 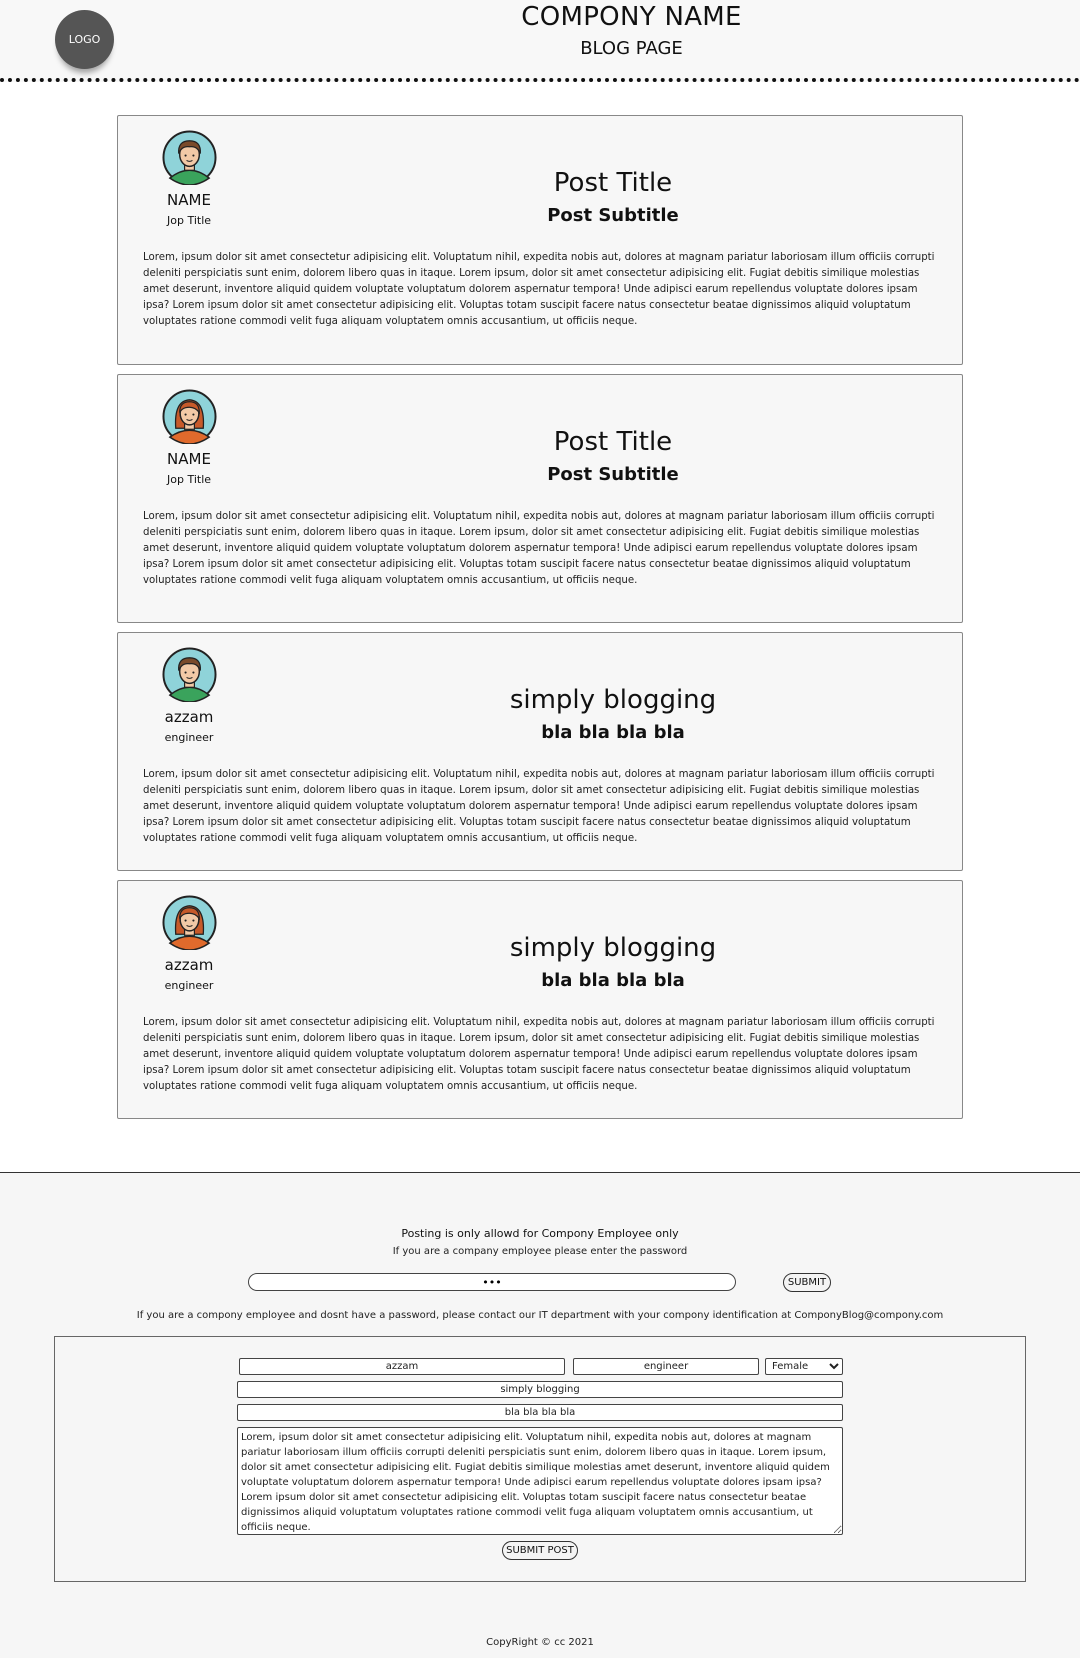 What do you see at coordinates (492, 1282) in the screenshot?
I see `password-input` at bounding box center [492, 1282].